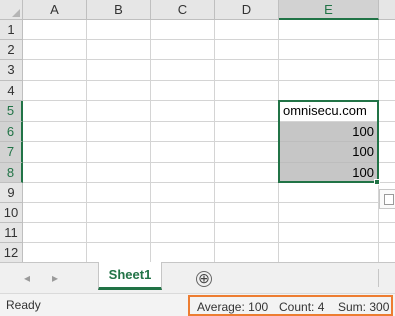  Describe the element at coordinates (55, 30) in the screenshot. I see `cell-a1` at that location.